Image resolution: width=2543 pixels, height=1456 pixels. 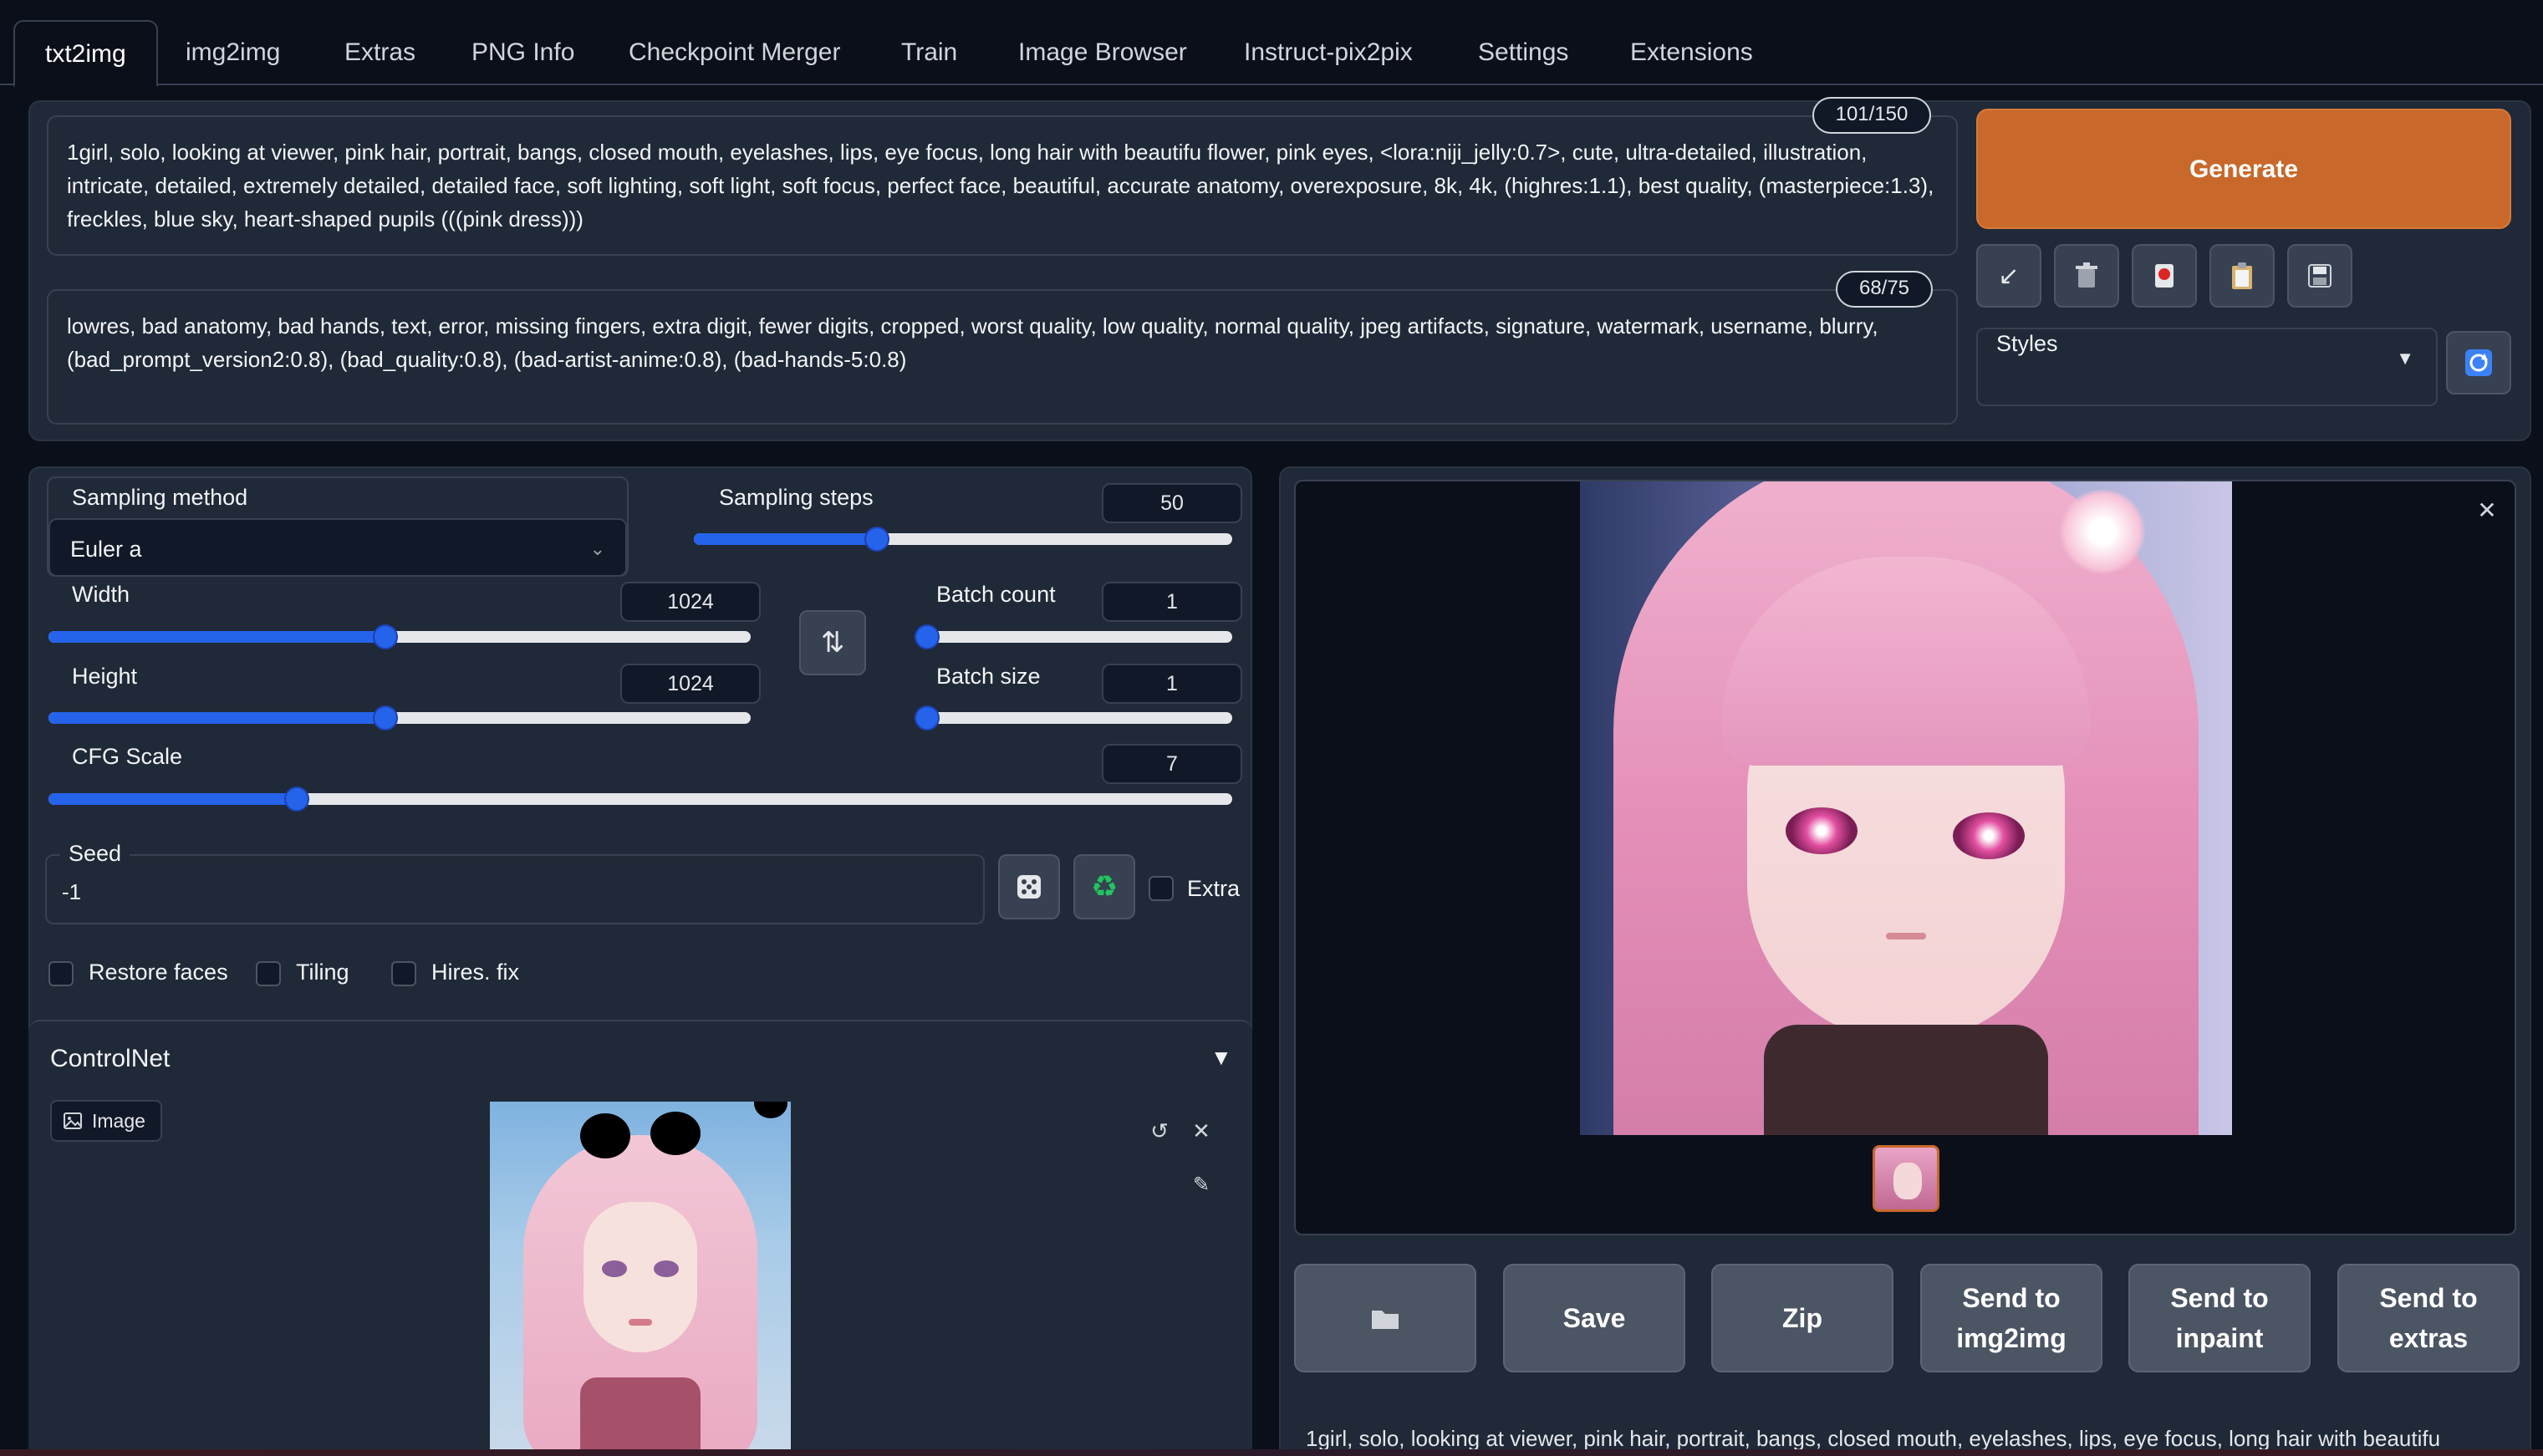 I want to click on batch-size-input: 1, so click(x=1172, y=684).